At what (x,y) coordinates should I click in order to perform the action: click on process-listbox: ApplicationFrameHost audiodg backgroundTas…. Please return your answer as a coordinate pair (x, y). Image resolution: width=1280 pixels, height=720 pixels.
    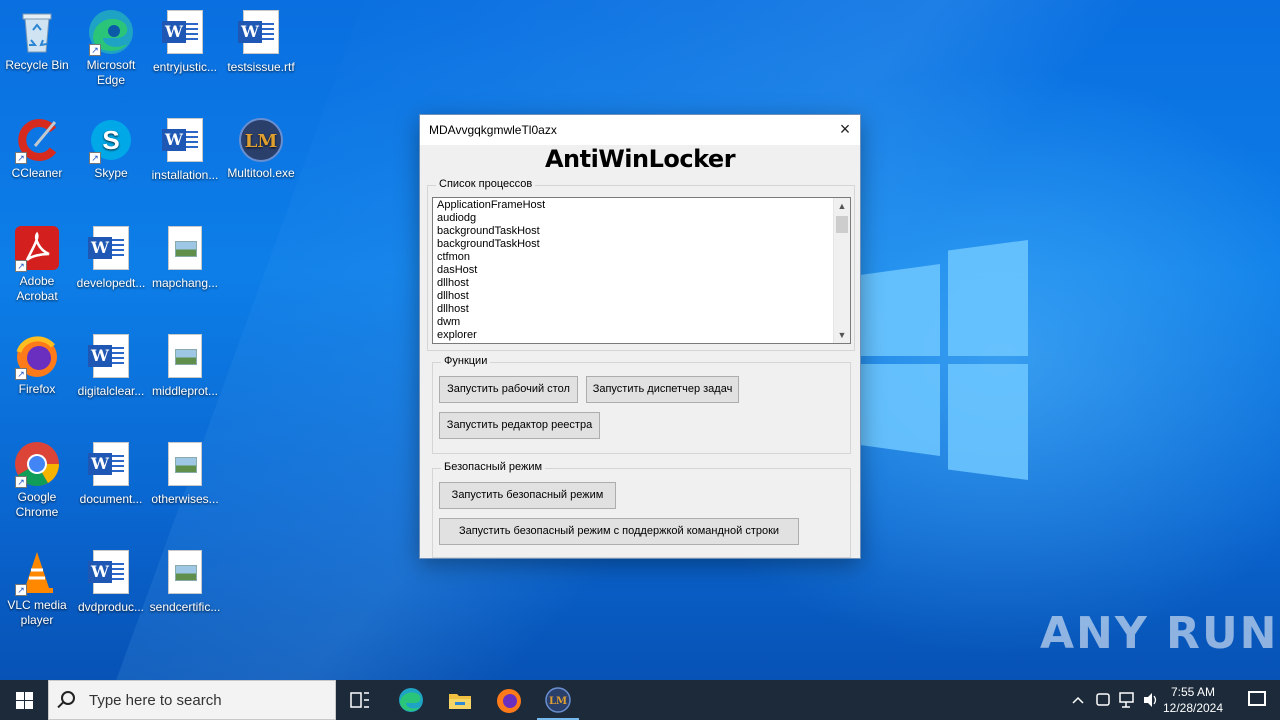
    Looking at the image, I should click on (641, 270).